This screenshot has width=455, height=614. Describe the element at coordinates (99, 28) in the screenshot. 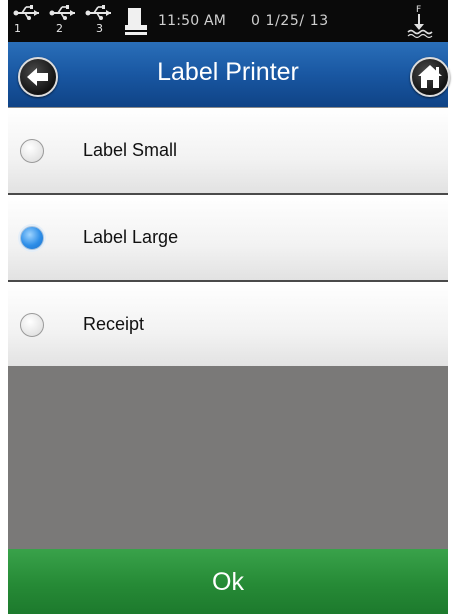

I see `usb-port-number: 3` at that location.